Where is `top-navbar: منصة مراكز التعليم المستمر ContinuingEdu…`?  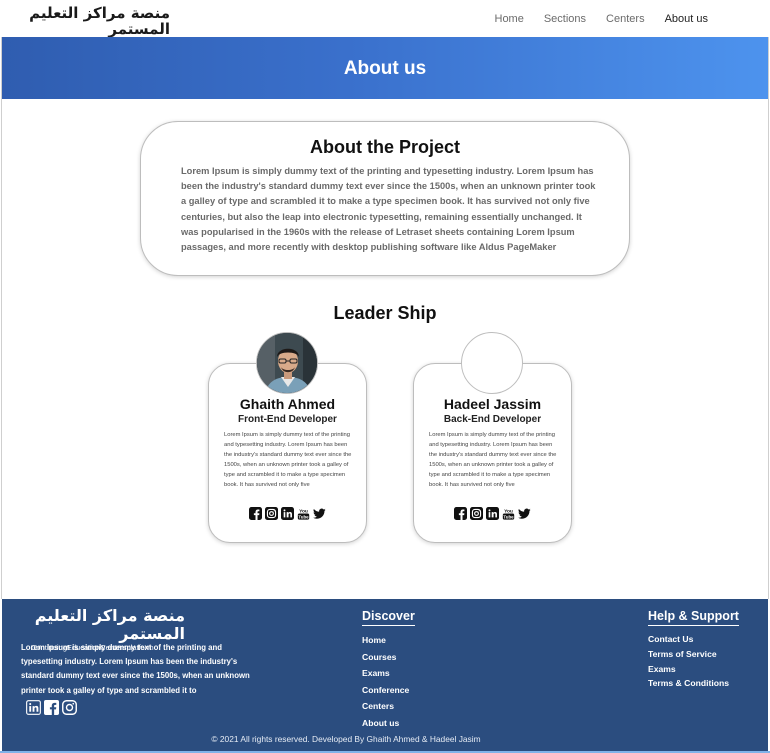
top-navbar: منصة مراكز التعليم المستمر ContinuingEdu… is located at coordinates (385, 23).